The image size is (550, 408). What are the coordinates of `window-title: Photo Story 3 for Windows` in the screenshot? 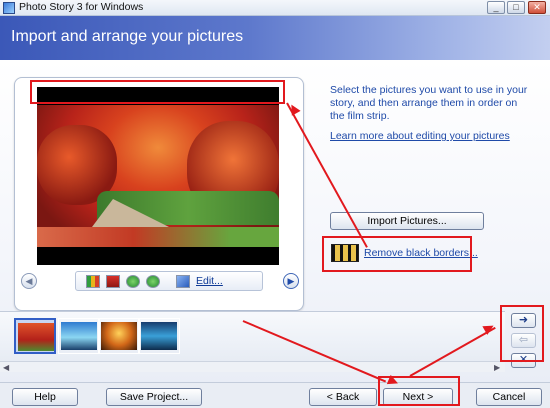 It's located at (81, 7).